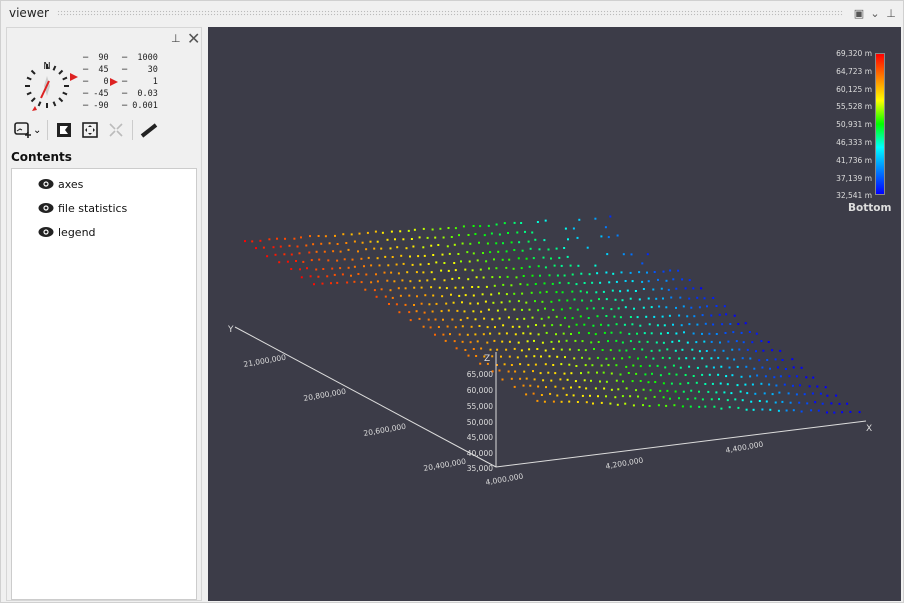 The image size is (904, 603). I want to click on full-extent-icon, so click(64, 130).